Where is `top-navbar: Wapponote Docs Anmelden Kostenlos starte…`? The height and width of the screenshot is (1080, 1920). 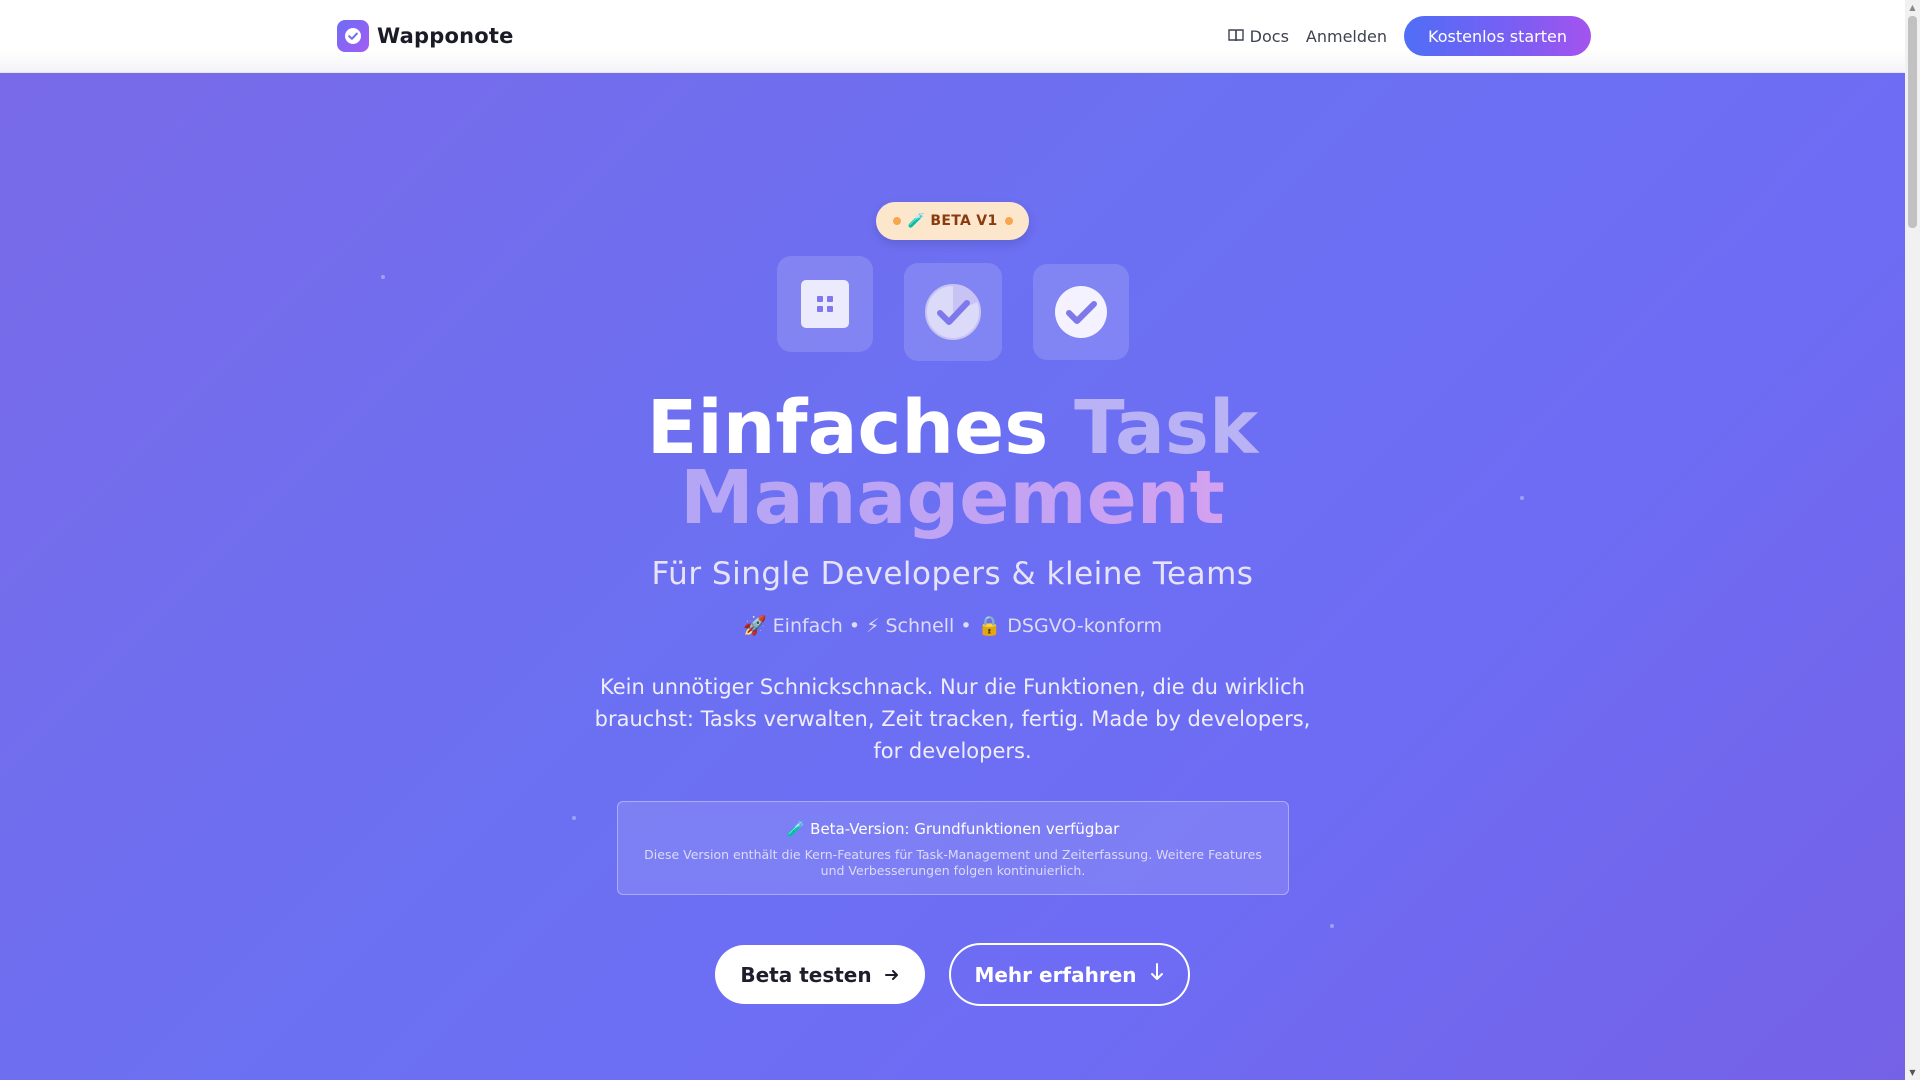
top-navbar: Wapponote Docs Anmelden Kostenlos starte… is located at coordinates (952, 36).